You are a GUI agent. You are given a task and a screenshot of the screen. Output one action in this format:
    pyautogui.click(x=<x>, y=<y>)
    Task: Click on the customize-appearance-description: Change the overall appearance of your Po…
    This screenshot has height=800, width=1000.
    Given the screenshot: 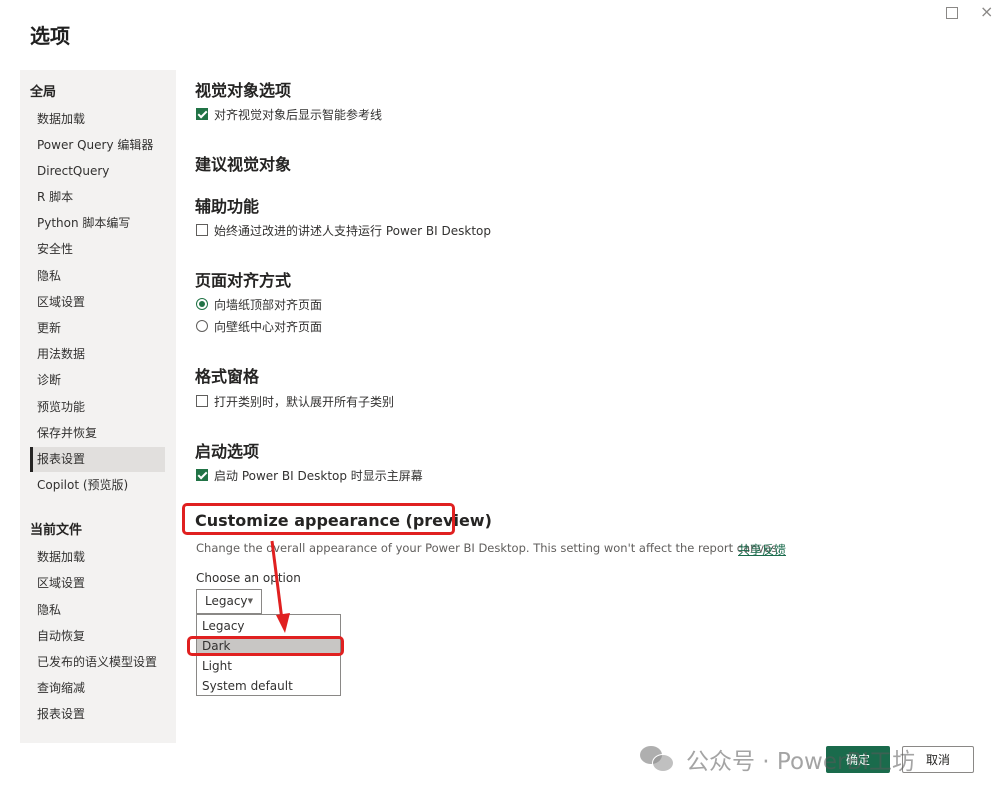 What is the action you would take?
    pyautogui.click(x=488, y=548)
    